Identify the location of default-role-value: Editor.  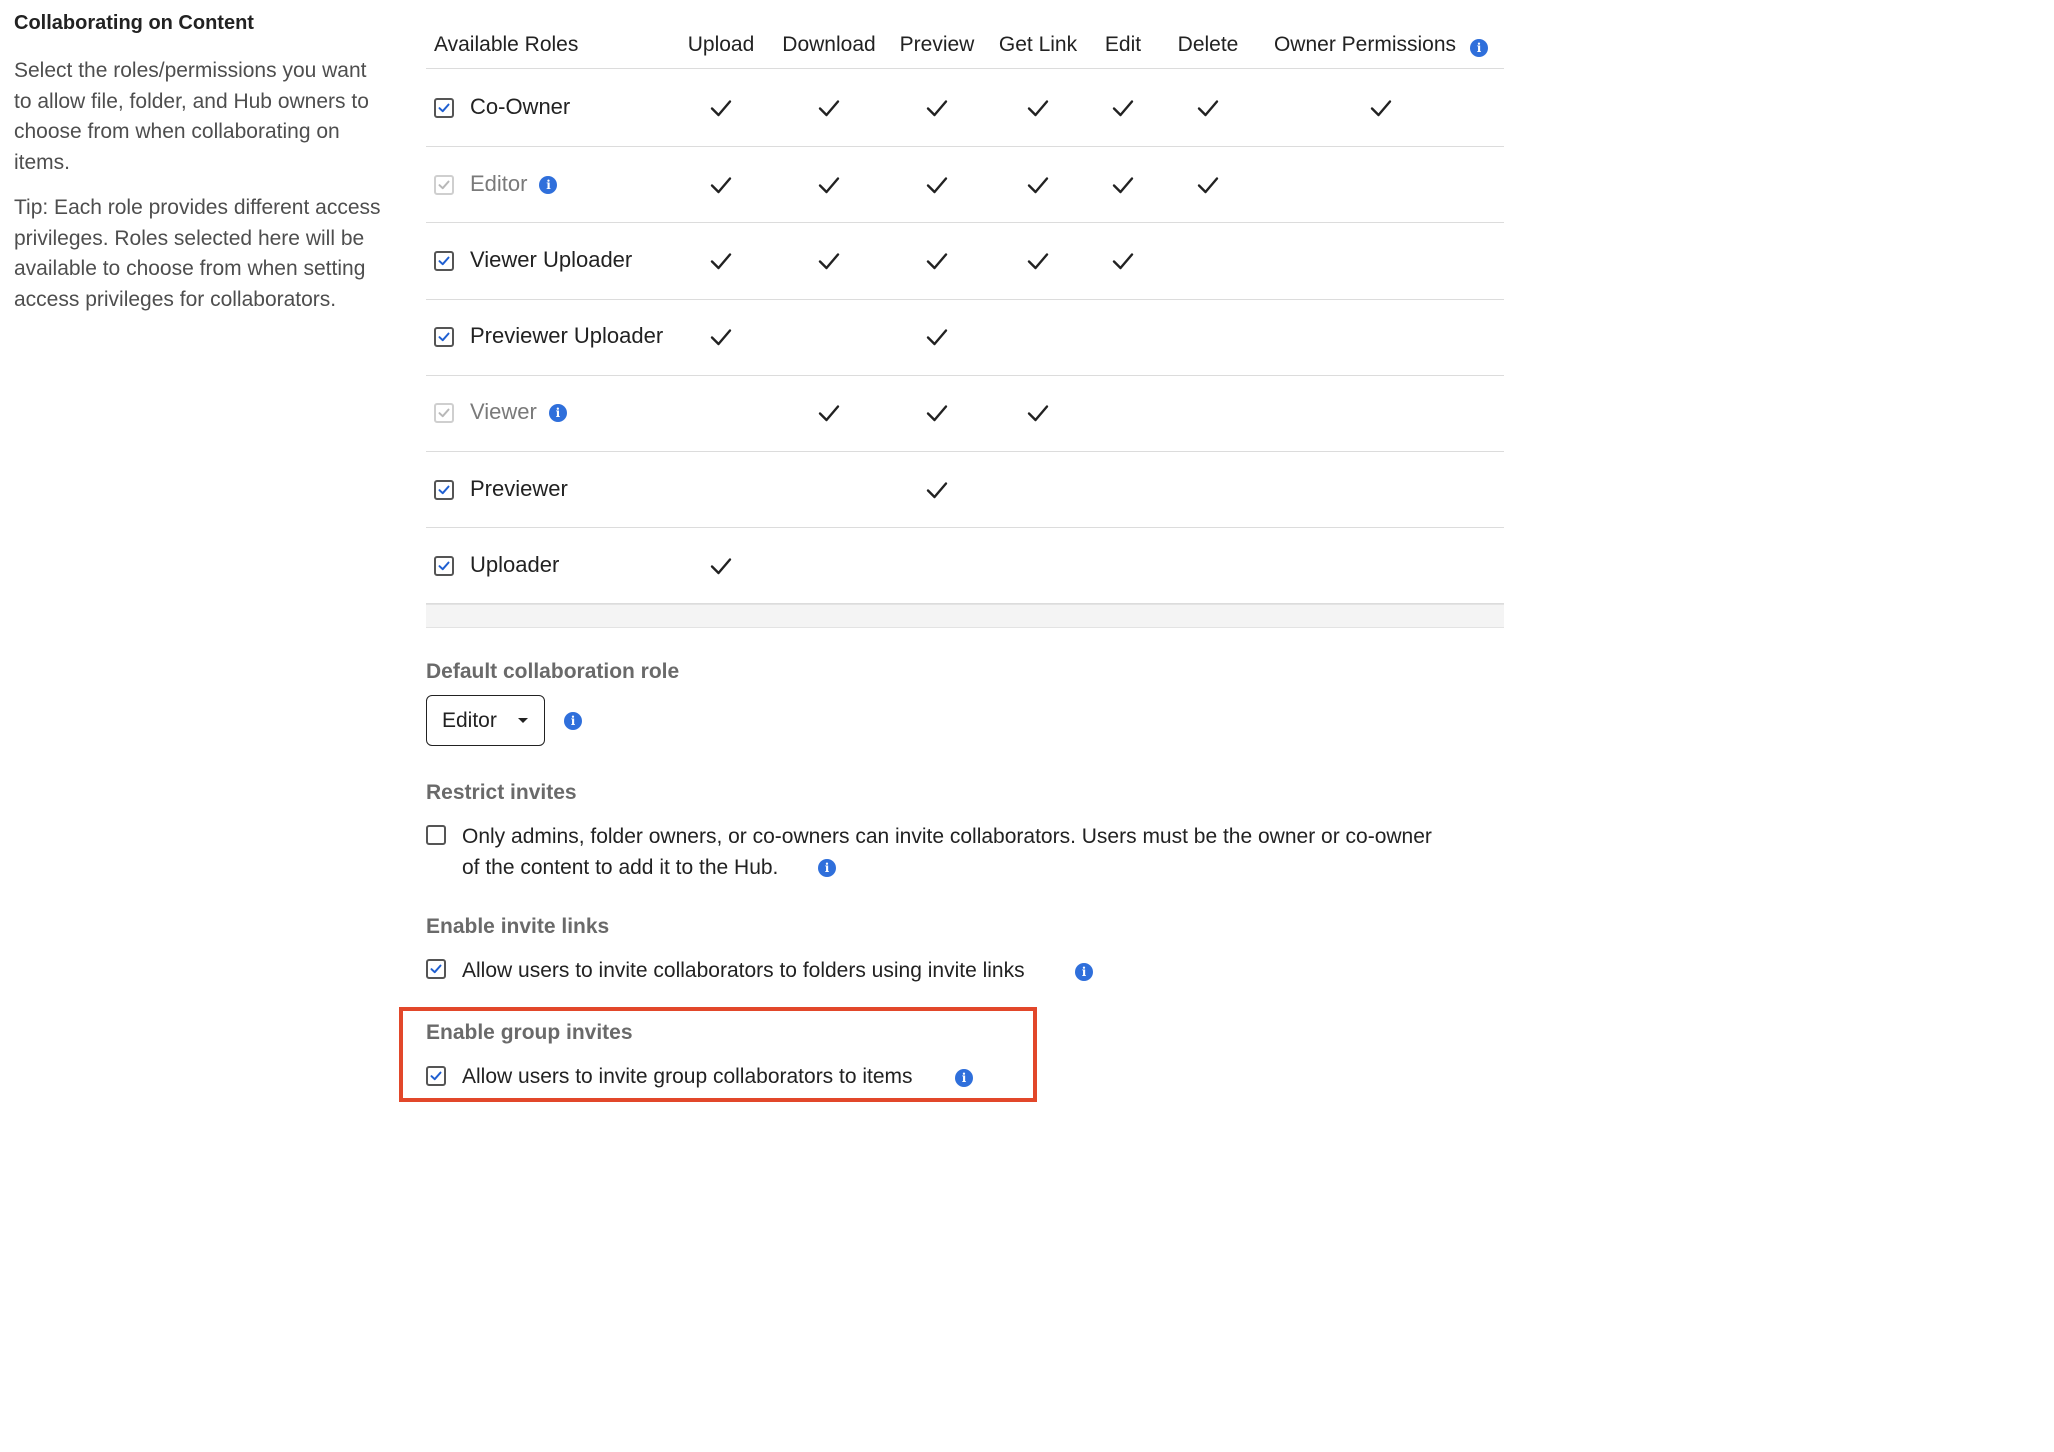
(469, 720).